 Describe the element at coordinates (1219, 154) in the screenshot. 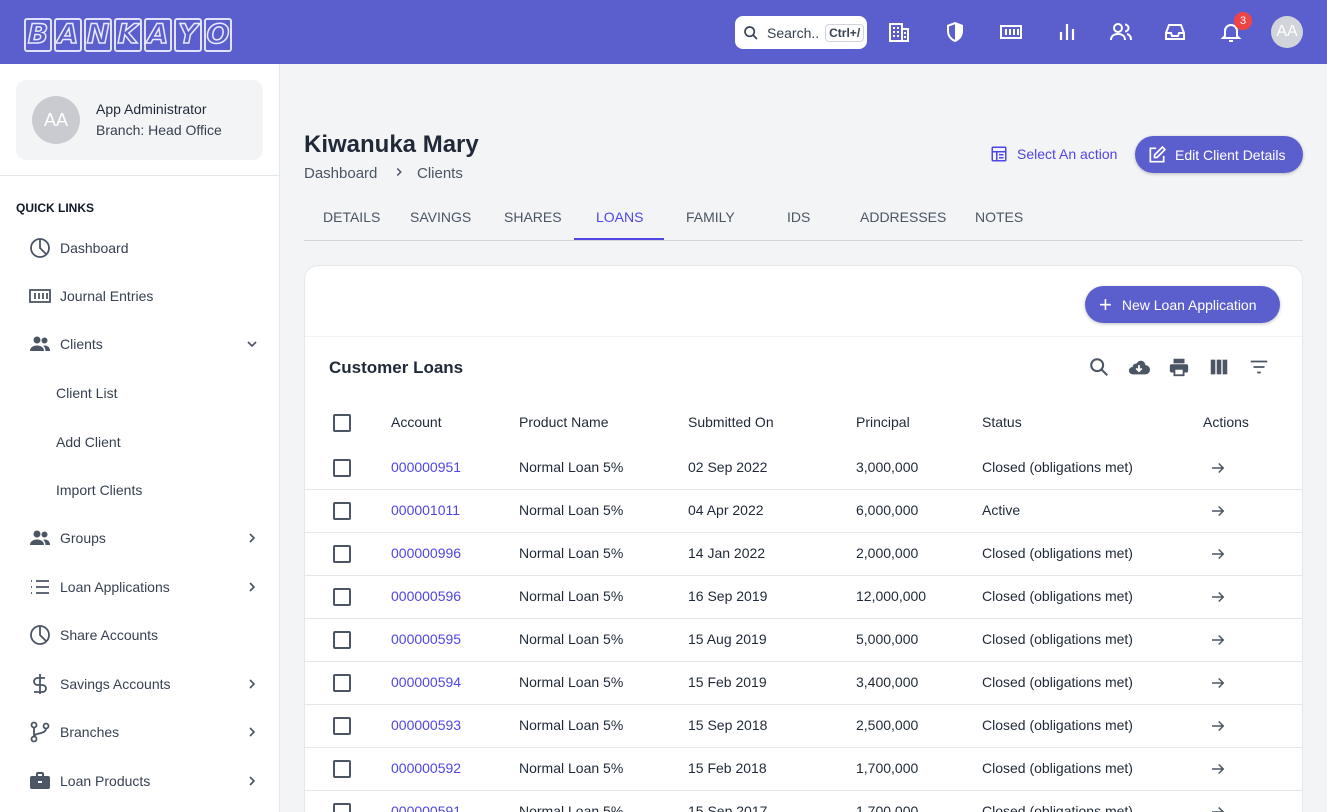

I see `edit-client-button: Edit Client Details` at that location.